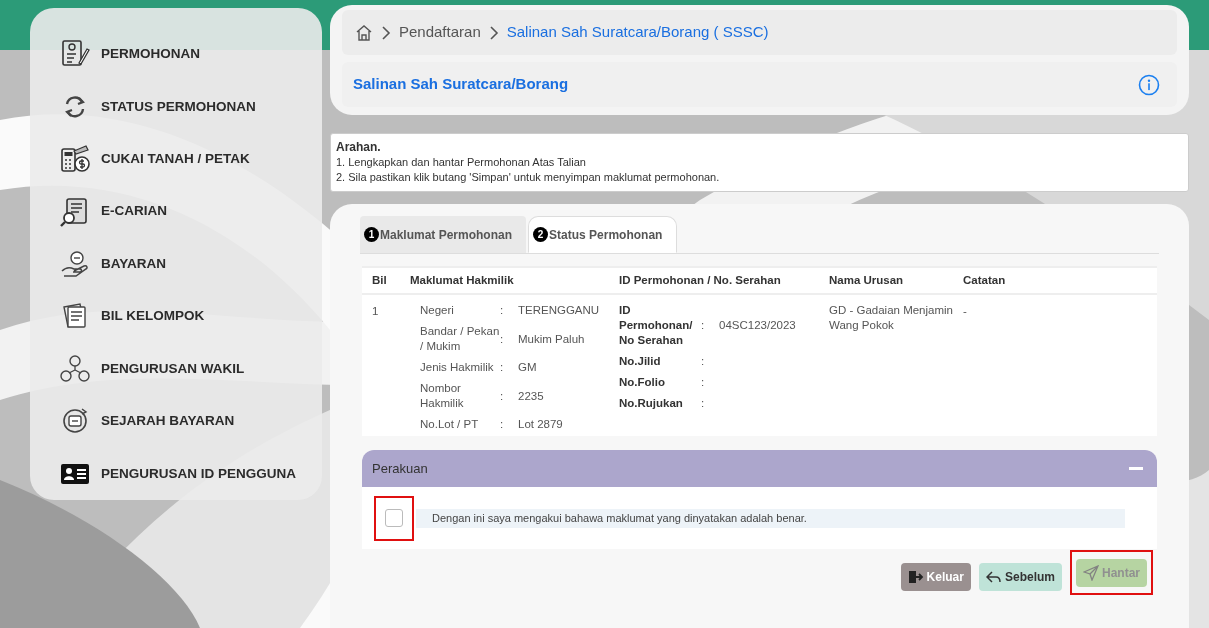 This screenshot has width=1209, height=628. Describe the element at coordinates (770, 518) in the screenshot. I see `declaration-text: Dengan ini saya mengakui bahawa maklumat yang dinyatakan adalah benar.` at that location.